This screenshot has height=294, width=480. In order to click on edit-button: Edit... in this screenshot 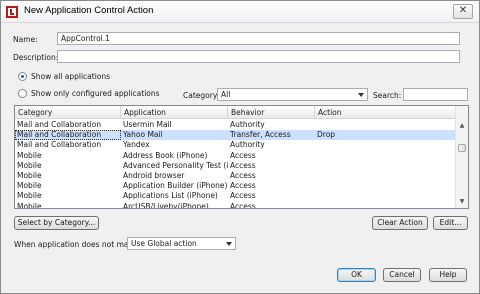, I will do `click(450, 223)`.